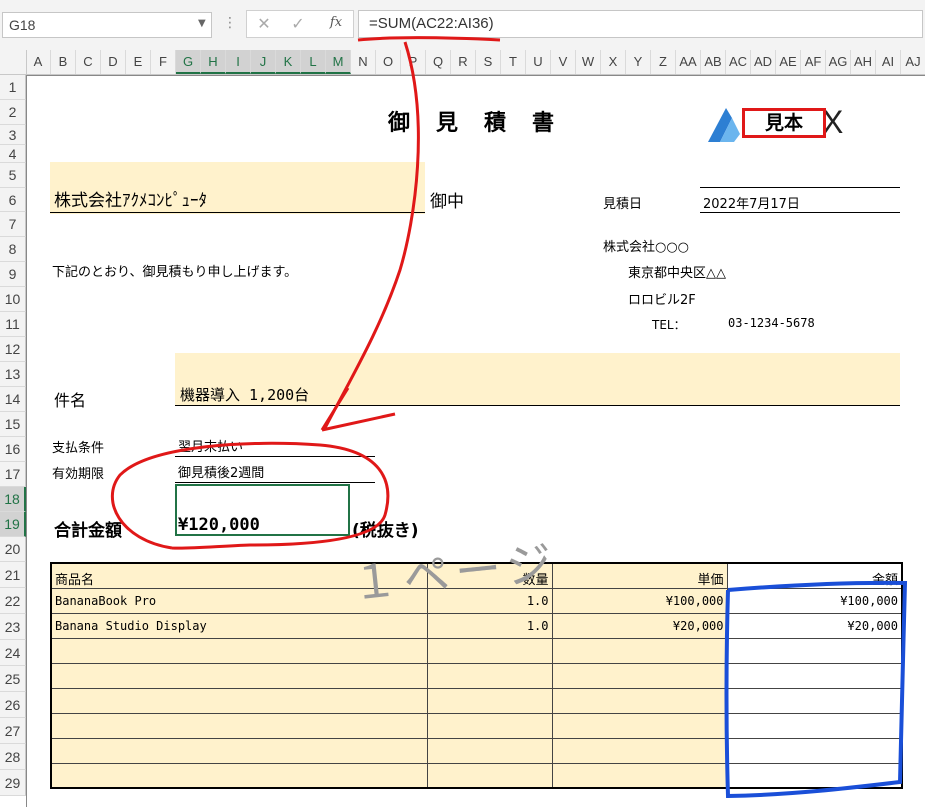 This screenshot has width=925, height=807. What do you see at coordinates (371, 235) in the screenshot?
I see `red-arrow-path` at bounding box center [371, 235].